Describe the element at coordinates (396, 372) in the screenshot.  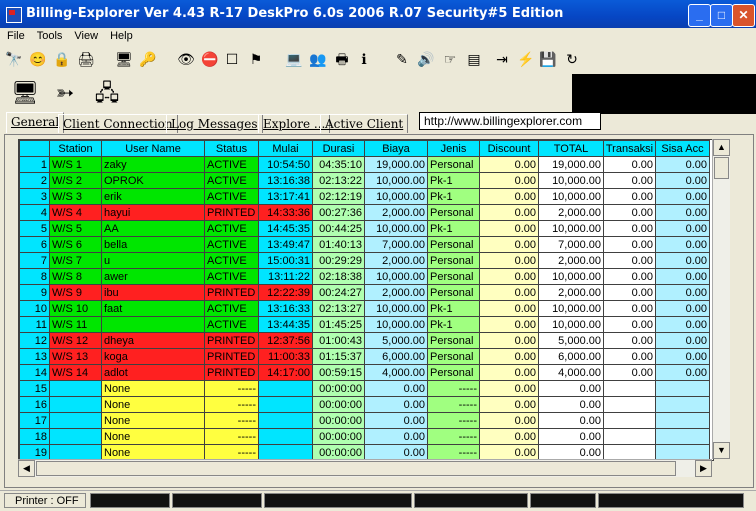
I see `cell-biaya: 4,000.00` at that location.